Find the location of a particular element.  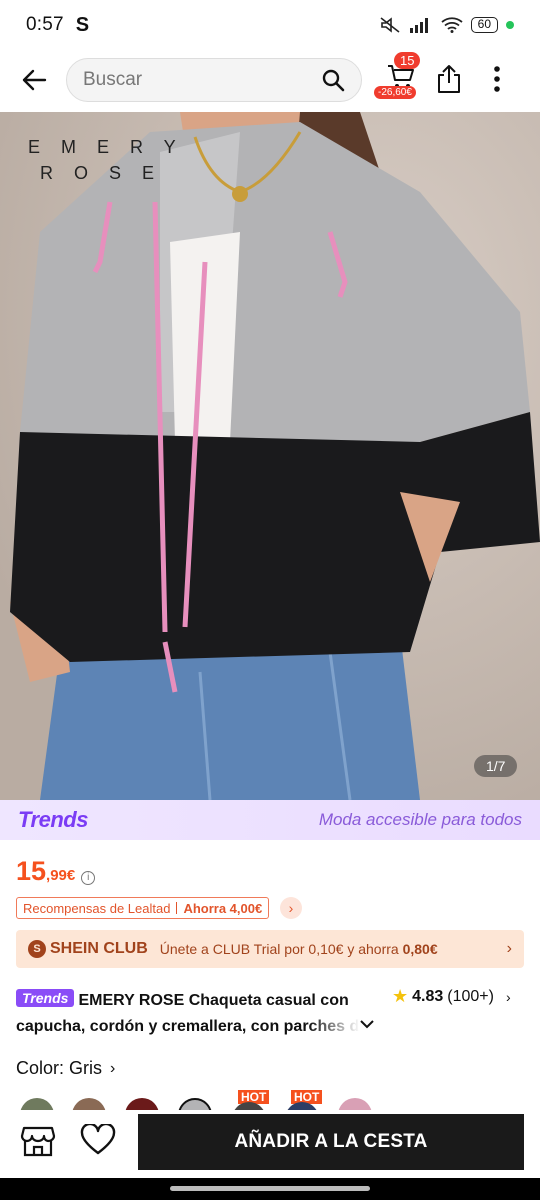

share-button is located at coordinates (451, 80).